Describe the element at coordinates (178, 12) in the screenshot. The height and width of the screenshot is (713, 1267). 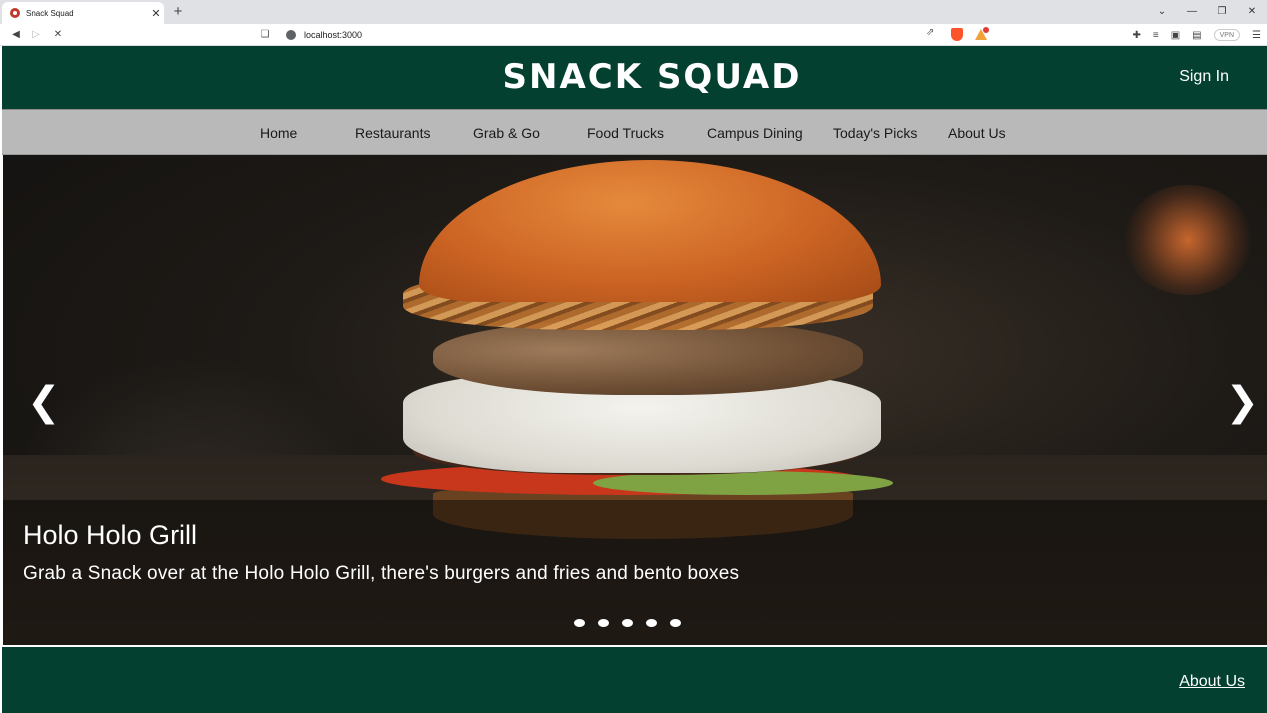
I see `new-tab-button: +` at that location.